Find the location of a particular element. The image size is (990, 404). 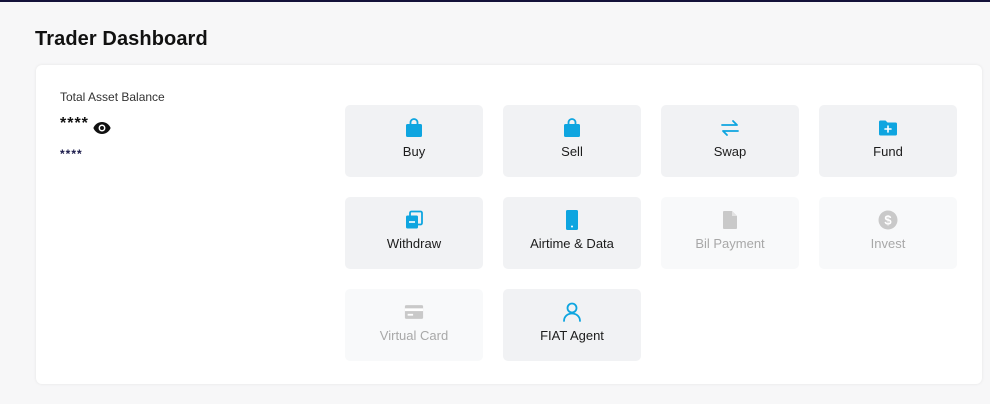

credit-card-icon is located at coordinates (414, 312).